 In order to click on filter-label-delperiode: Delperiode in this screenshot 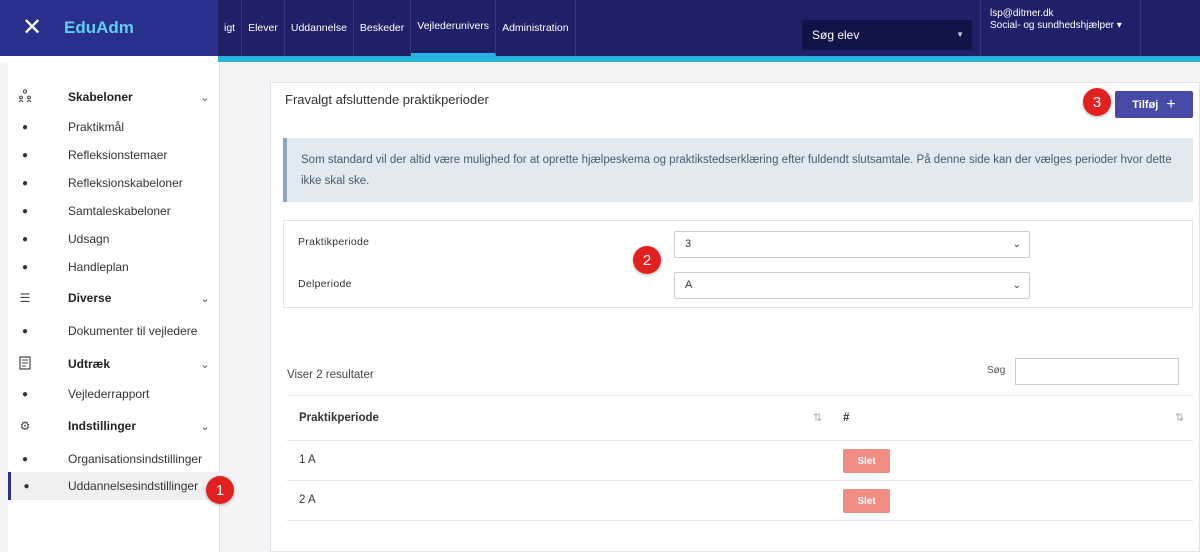, I will do `click(325, 284)`.